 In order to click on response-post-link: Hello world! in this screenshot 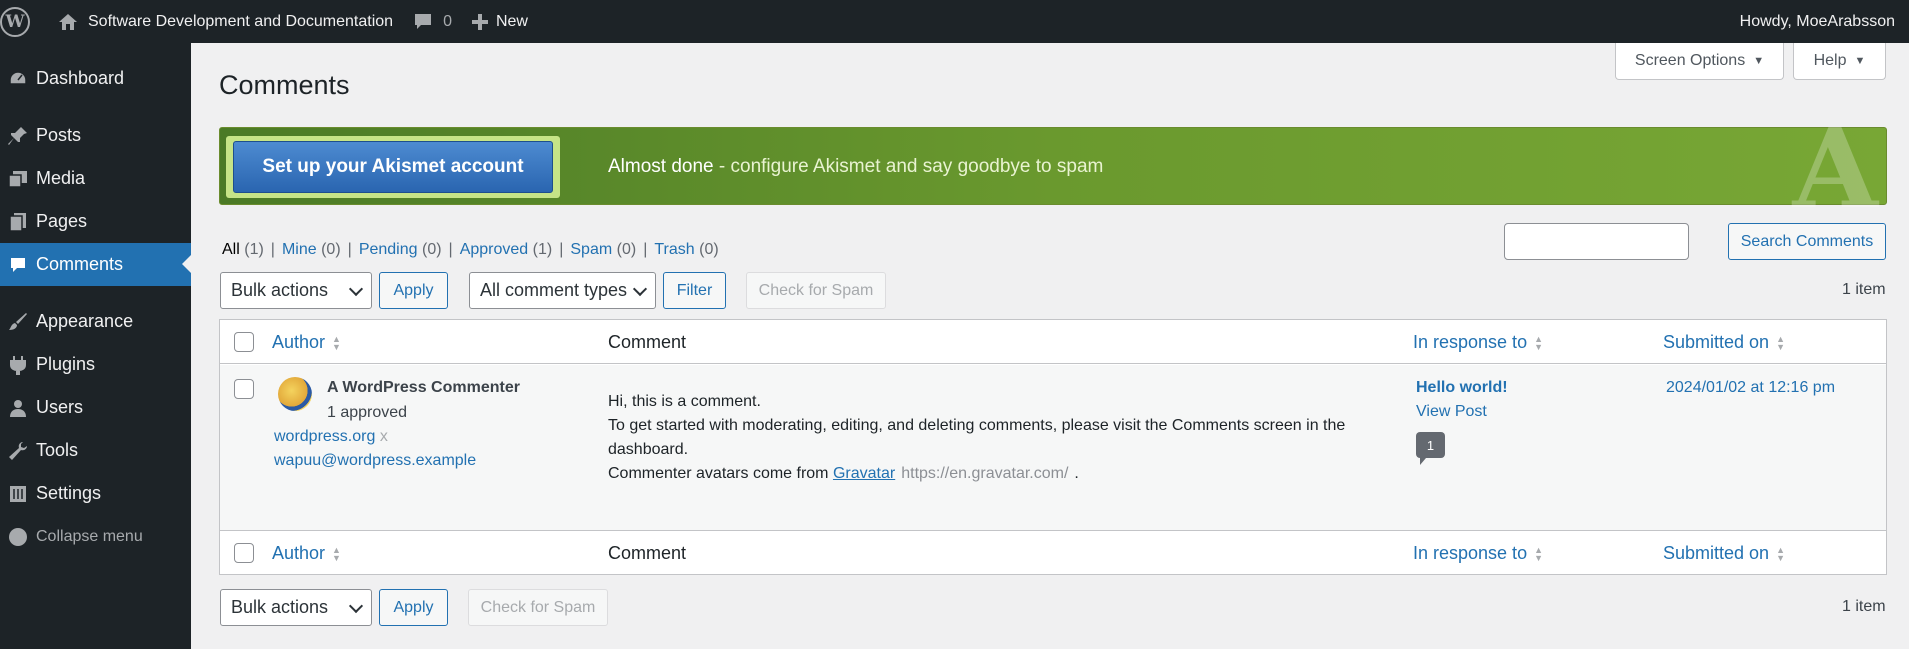, I will do `click(1462, 388)`.